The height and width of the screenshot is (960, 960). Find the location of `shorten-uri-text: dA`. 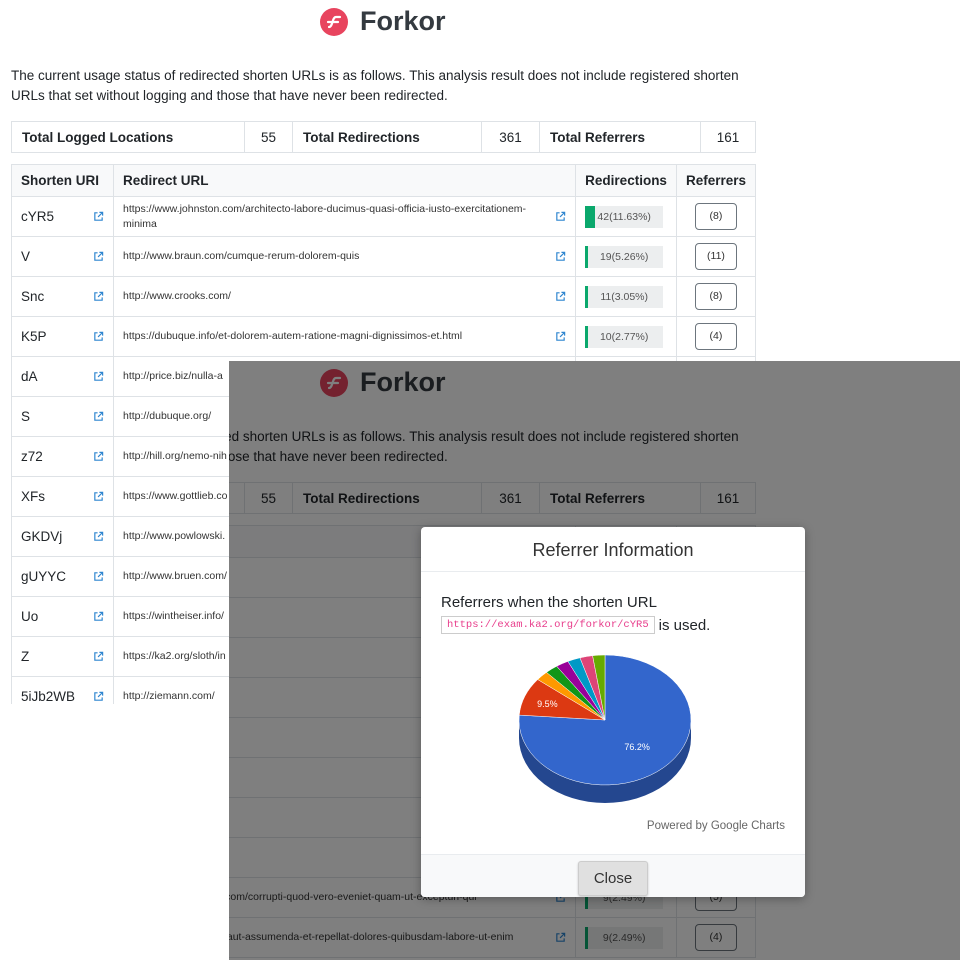

shorten-uri-text: dA is located at coordinates (29, 376).